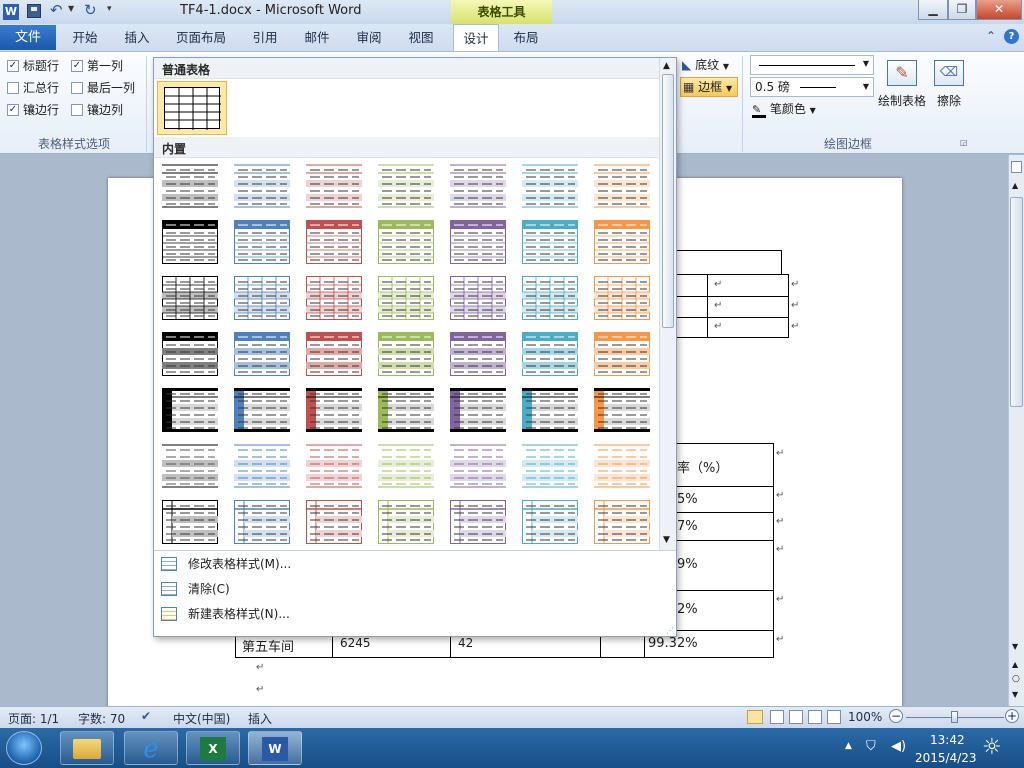 The height and width of the screenshot is (768, 1024). Describe the element at coordinates (87, 748) in the screenshot. I see `file-explorer-icon` at that location.